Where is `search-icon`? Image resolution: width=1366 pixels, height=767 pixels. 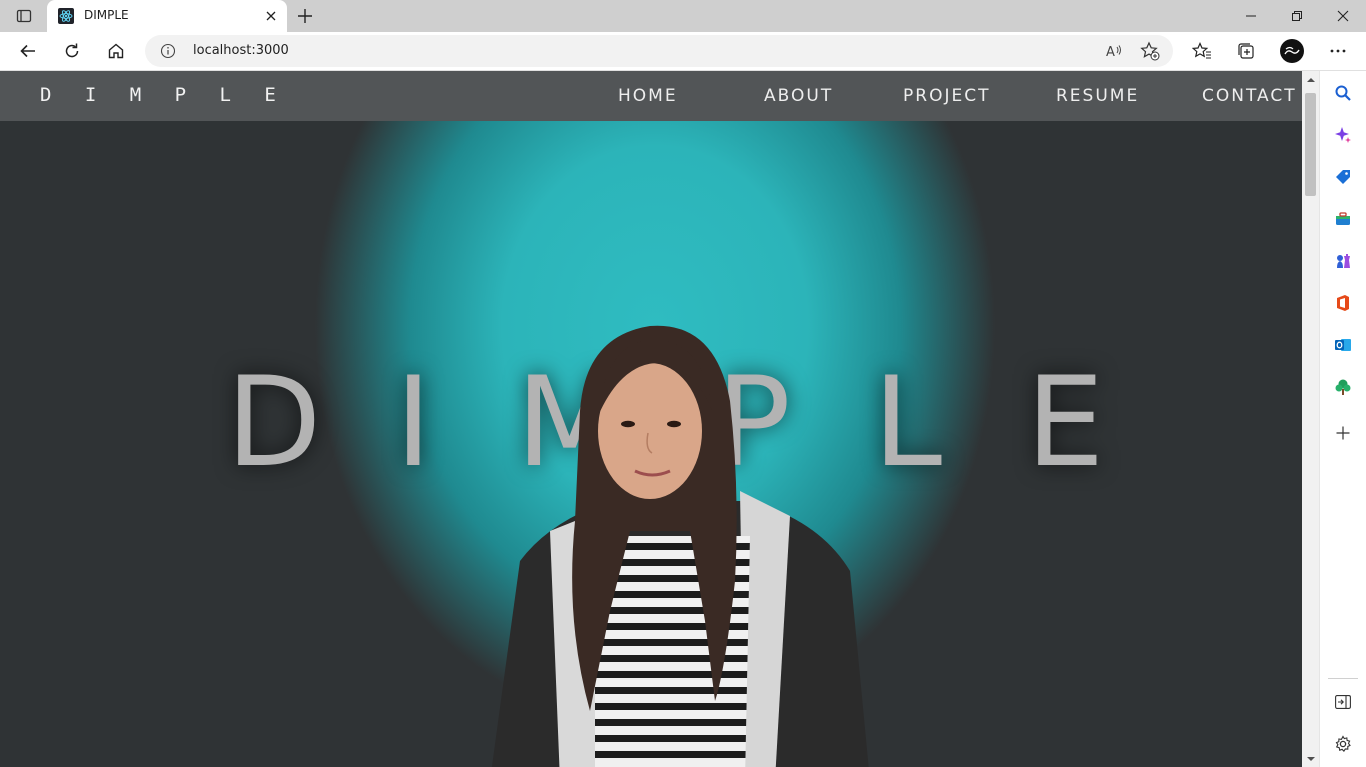 search-icon is located at coordinates (1343, 93).